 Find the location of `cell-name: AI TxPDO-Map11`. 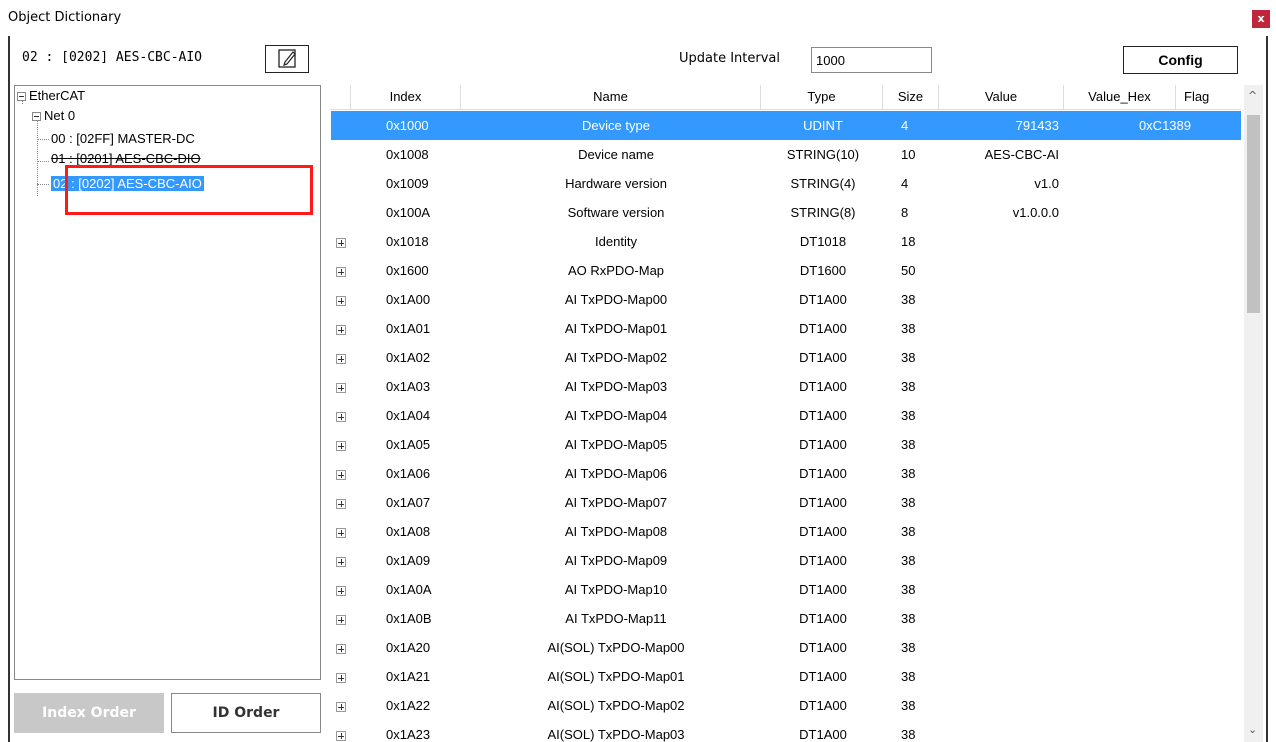

cell-name: AI TxPDO-Map11 is located at coordinates (616, 618).